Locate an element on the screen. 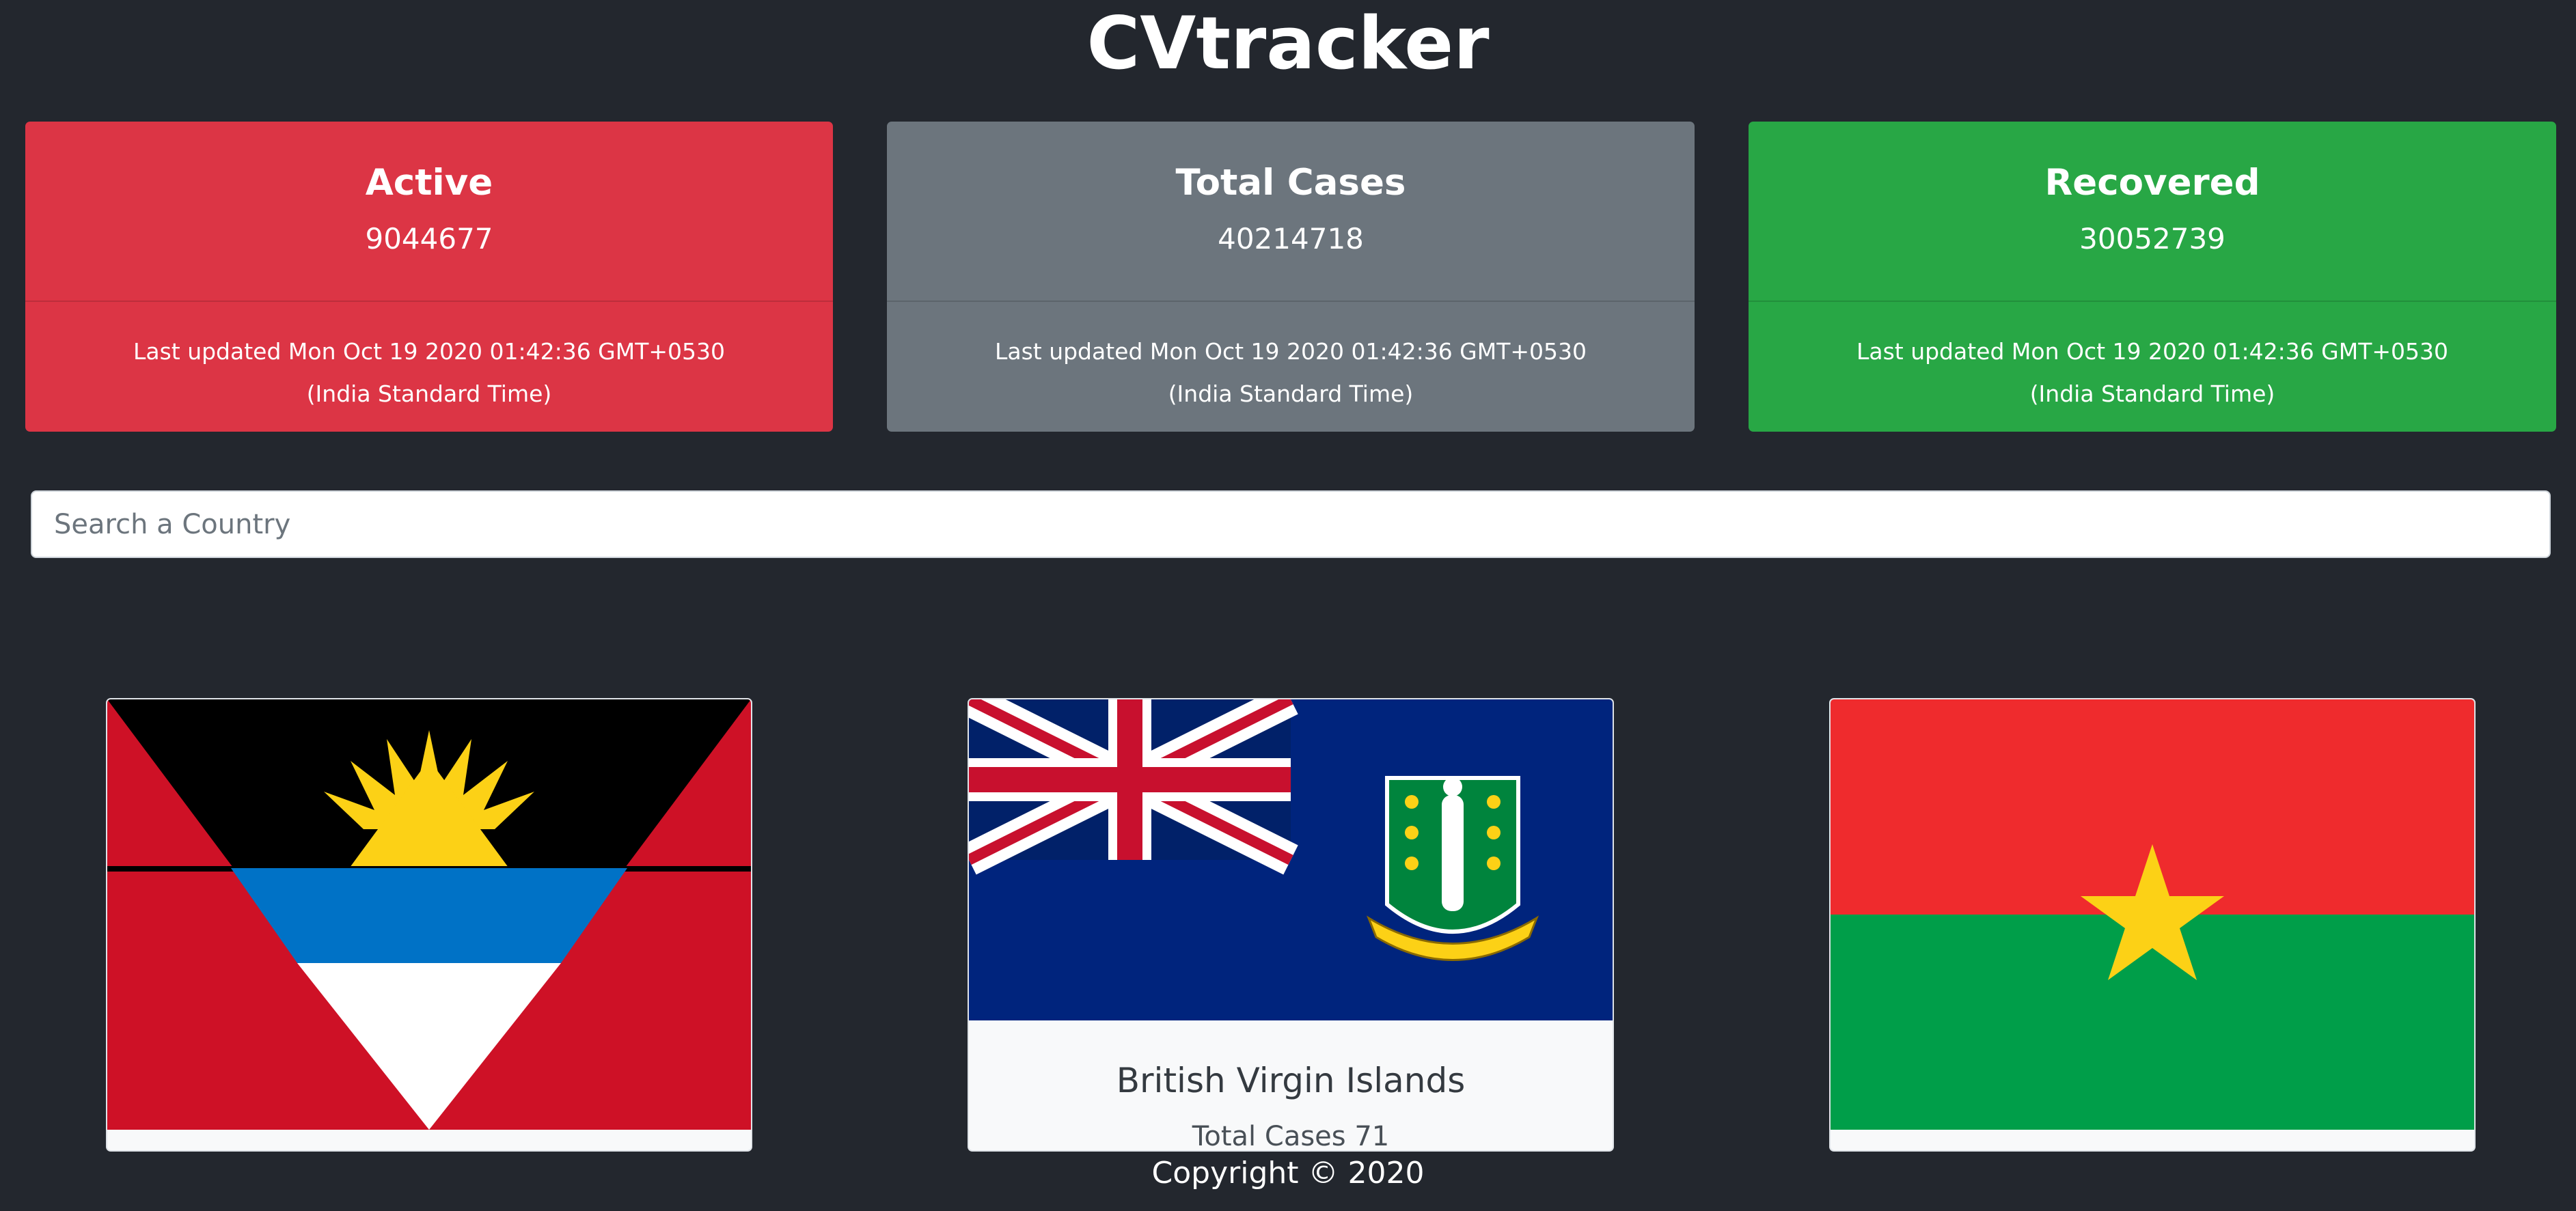 This screenshot has height=1211, width=2576. burkina-faso-flag-icon is located at coordinates (2152, 915).